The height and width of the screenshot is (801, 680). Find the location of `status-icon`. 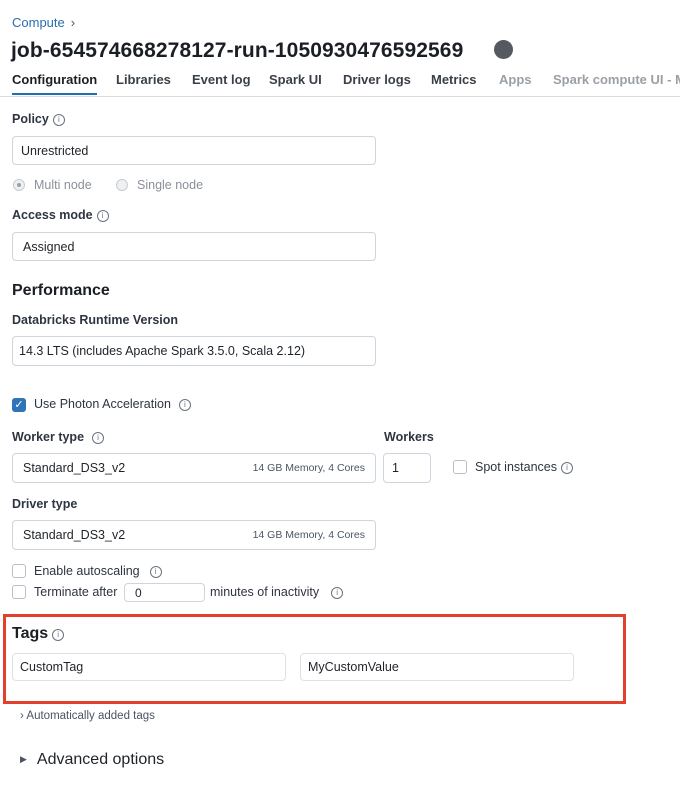

status-icon is located at coordinates (503, 49).